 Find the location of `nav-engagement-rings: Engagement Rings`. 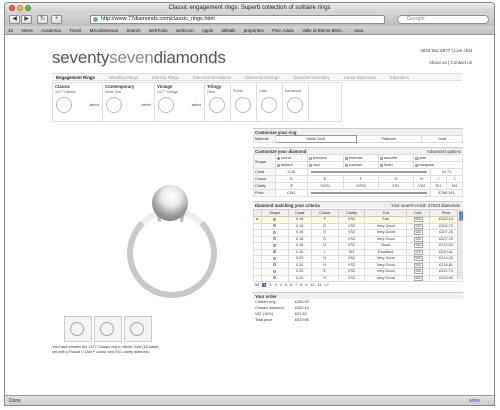

nav-engagement-rings: Engagement Rings is located at coordinates (75, 77).